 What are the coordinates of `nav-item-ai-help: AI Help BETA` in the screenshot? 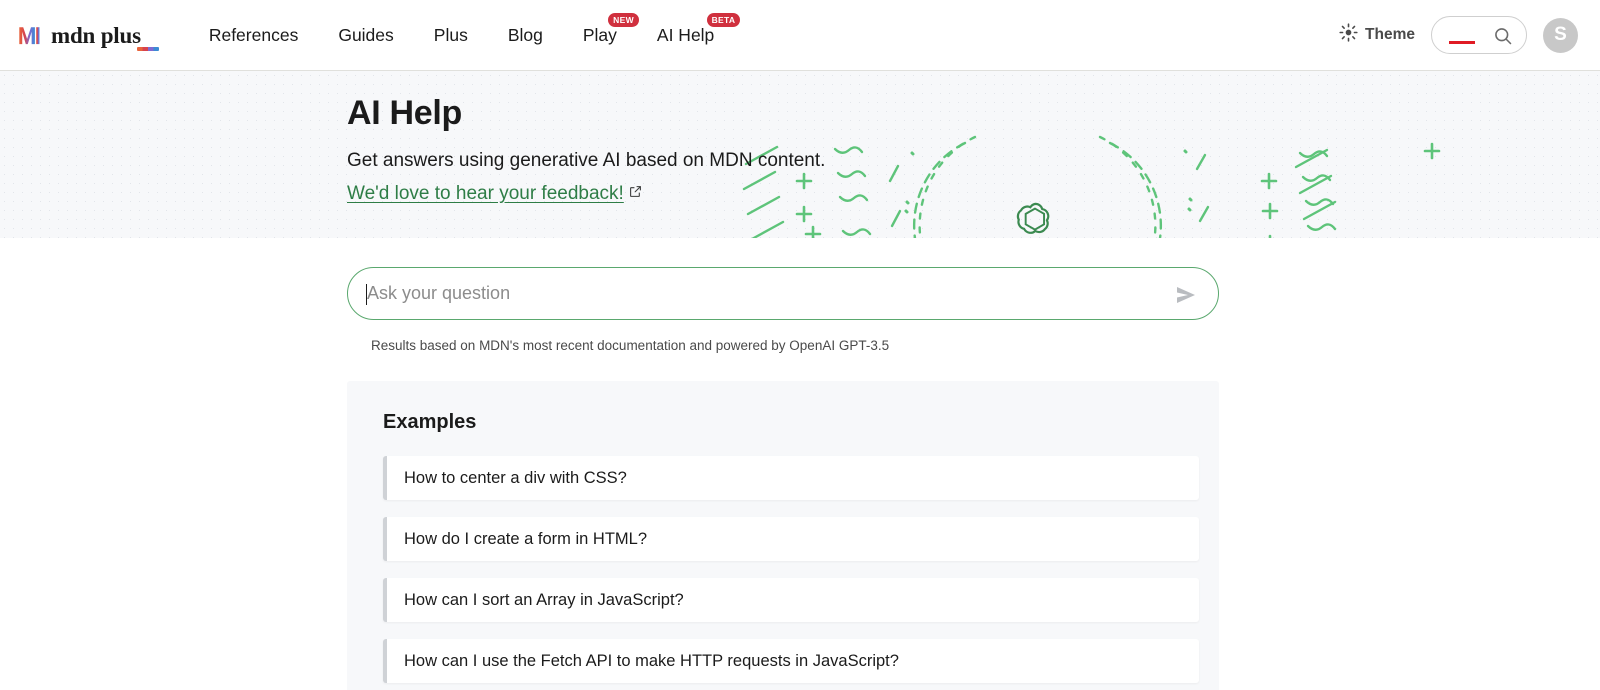 It's located at (689, 32).